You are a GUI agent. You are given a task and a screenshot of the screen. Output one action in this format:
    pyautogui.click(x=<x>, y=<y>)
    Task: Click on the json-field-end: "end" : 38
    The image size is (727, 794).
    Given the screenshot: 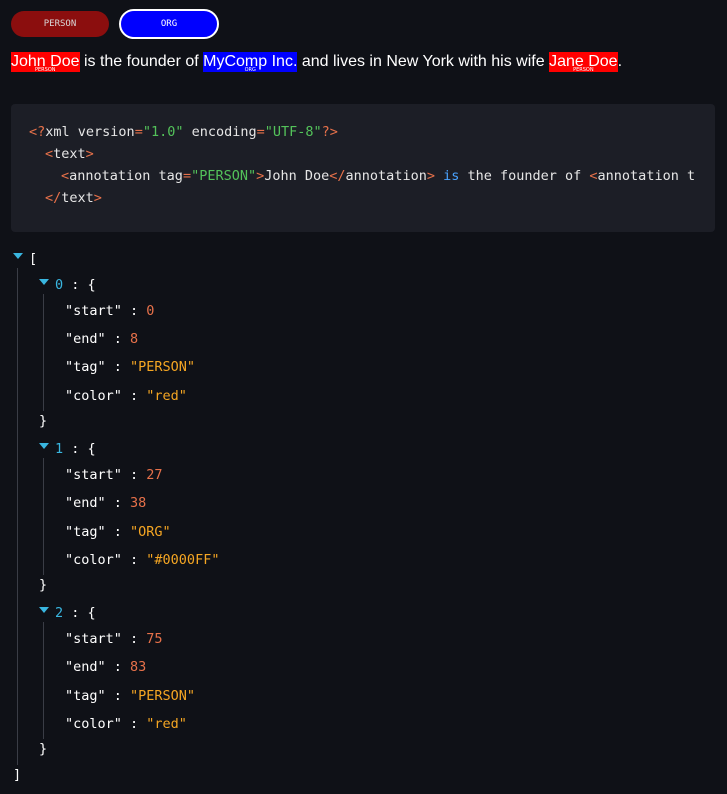 What is the action you would take?
    pyautogui.click(x=106, y=503)
    